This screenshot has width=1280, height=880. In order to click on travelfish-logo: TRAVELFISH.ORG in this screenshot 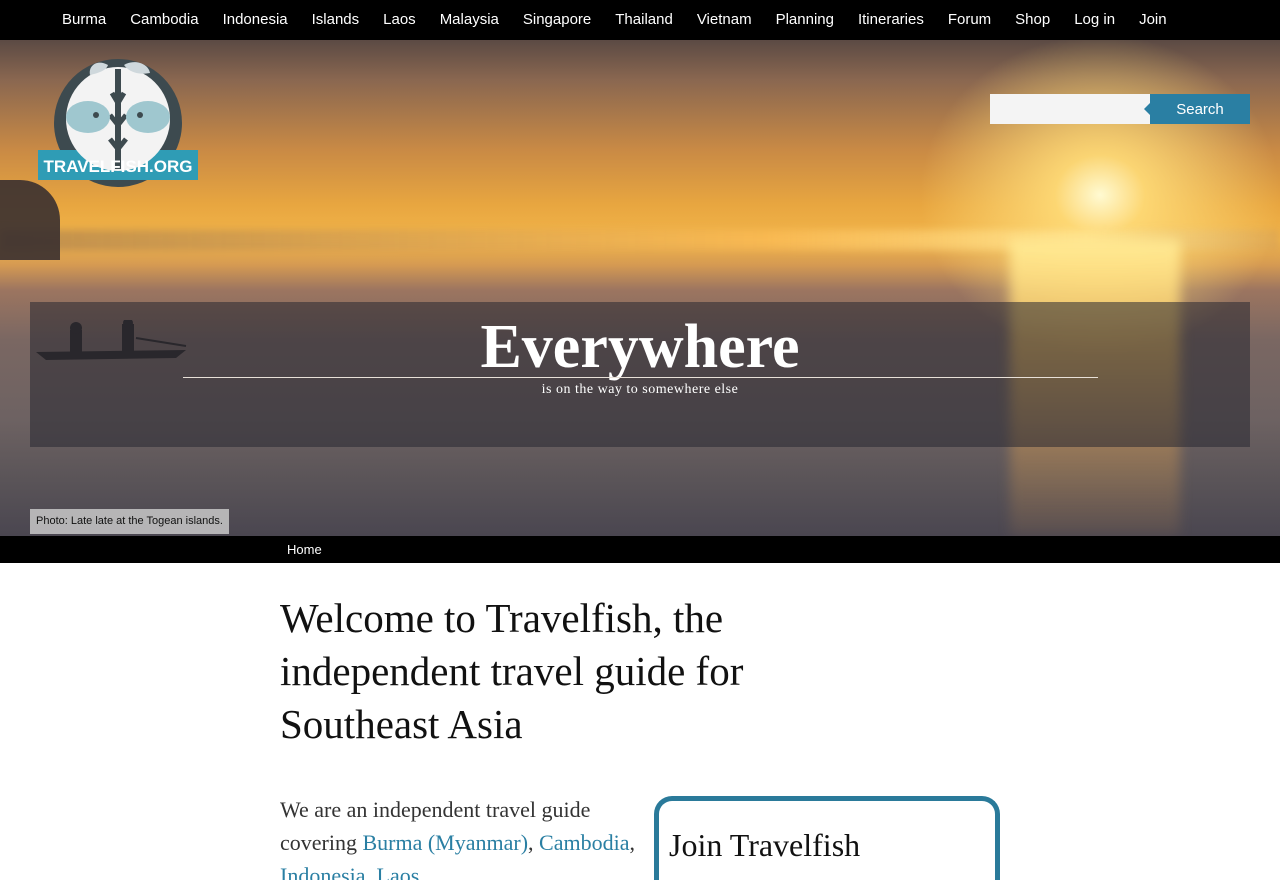, I will do `click(118, 124)`.